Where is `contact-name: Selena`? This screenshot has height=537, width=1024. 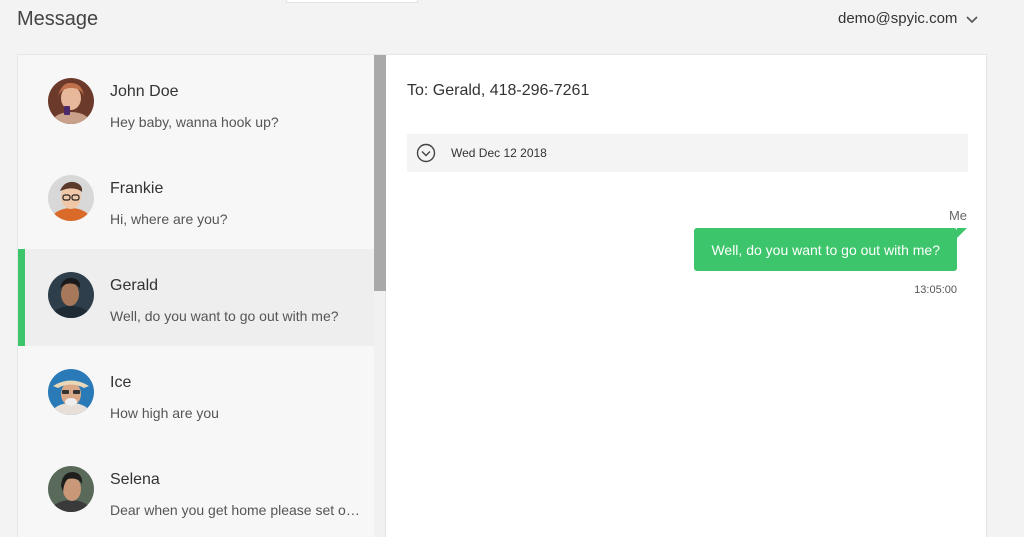
contact-name: Selena is located at coordinates (135, 479).